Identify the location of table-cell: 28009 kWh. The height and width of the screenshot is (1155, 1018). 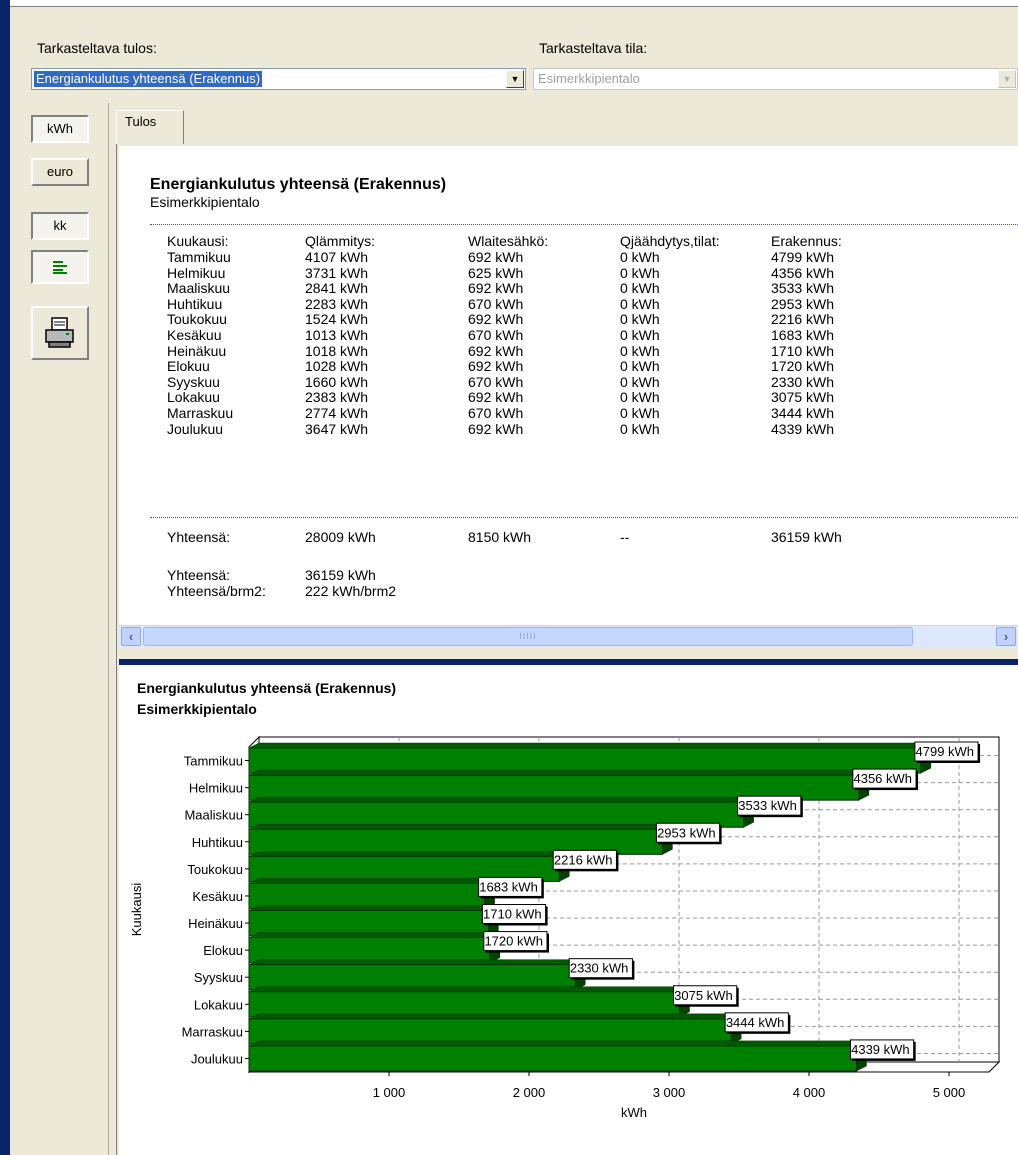
(340, 537).